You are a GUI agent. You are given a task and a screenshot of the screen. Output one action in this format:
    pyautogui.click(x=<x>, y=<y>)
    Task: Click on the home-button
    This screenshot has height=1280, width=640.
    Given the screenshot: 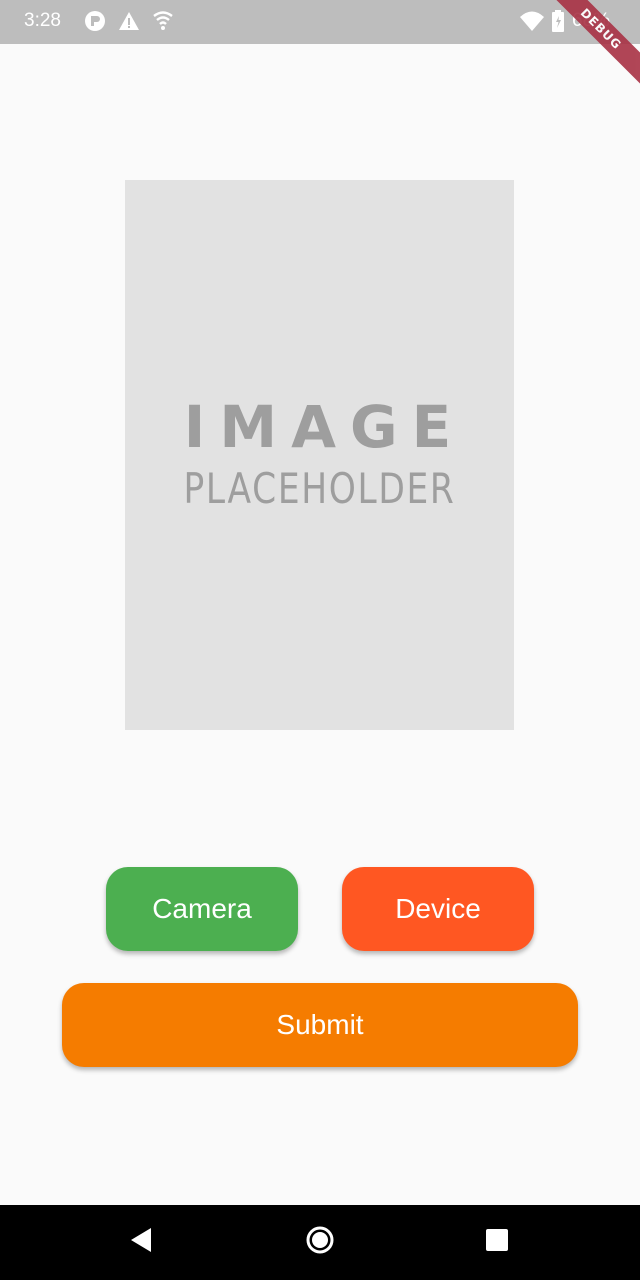 What is the action you would take?
    pyautogui.click(x=320, y=1242)
    